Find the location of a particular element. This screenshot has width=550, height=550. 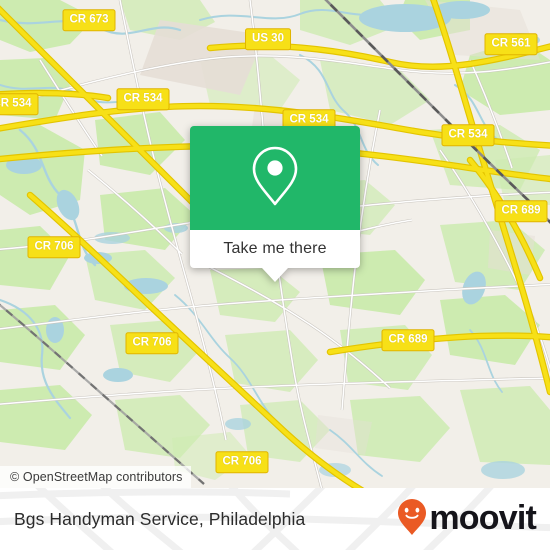

callout-action-label: Take me there is located at coordinates (275, 248).